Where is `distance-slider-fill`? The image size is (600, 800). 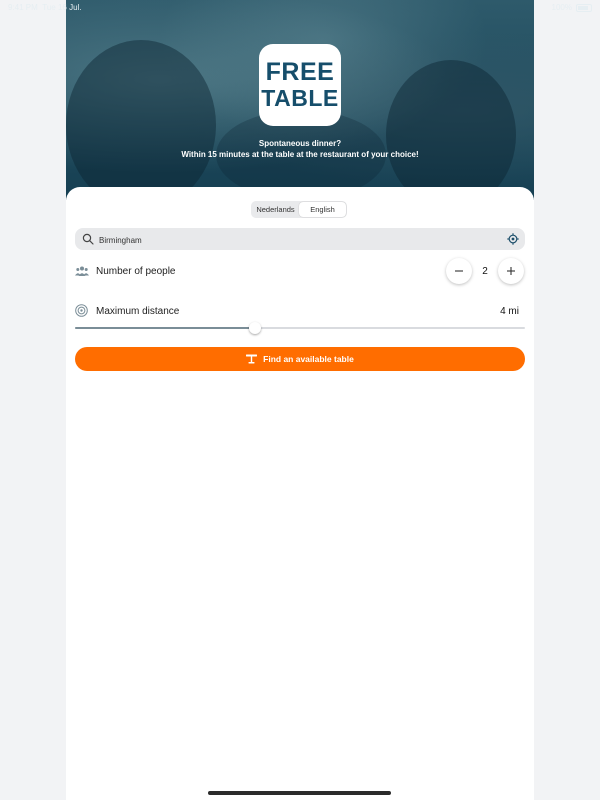 distance-slider-fill is located at coordinates (165, 328).